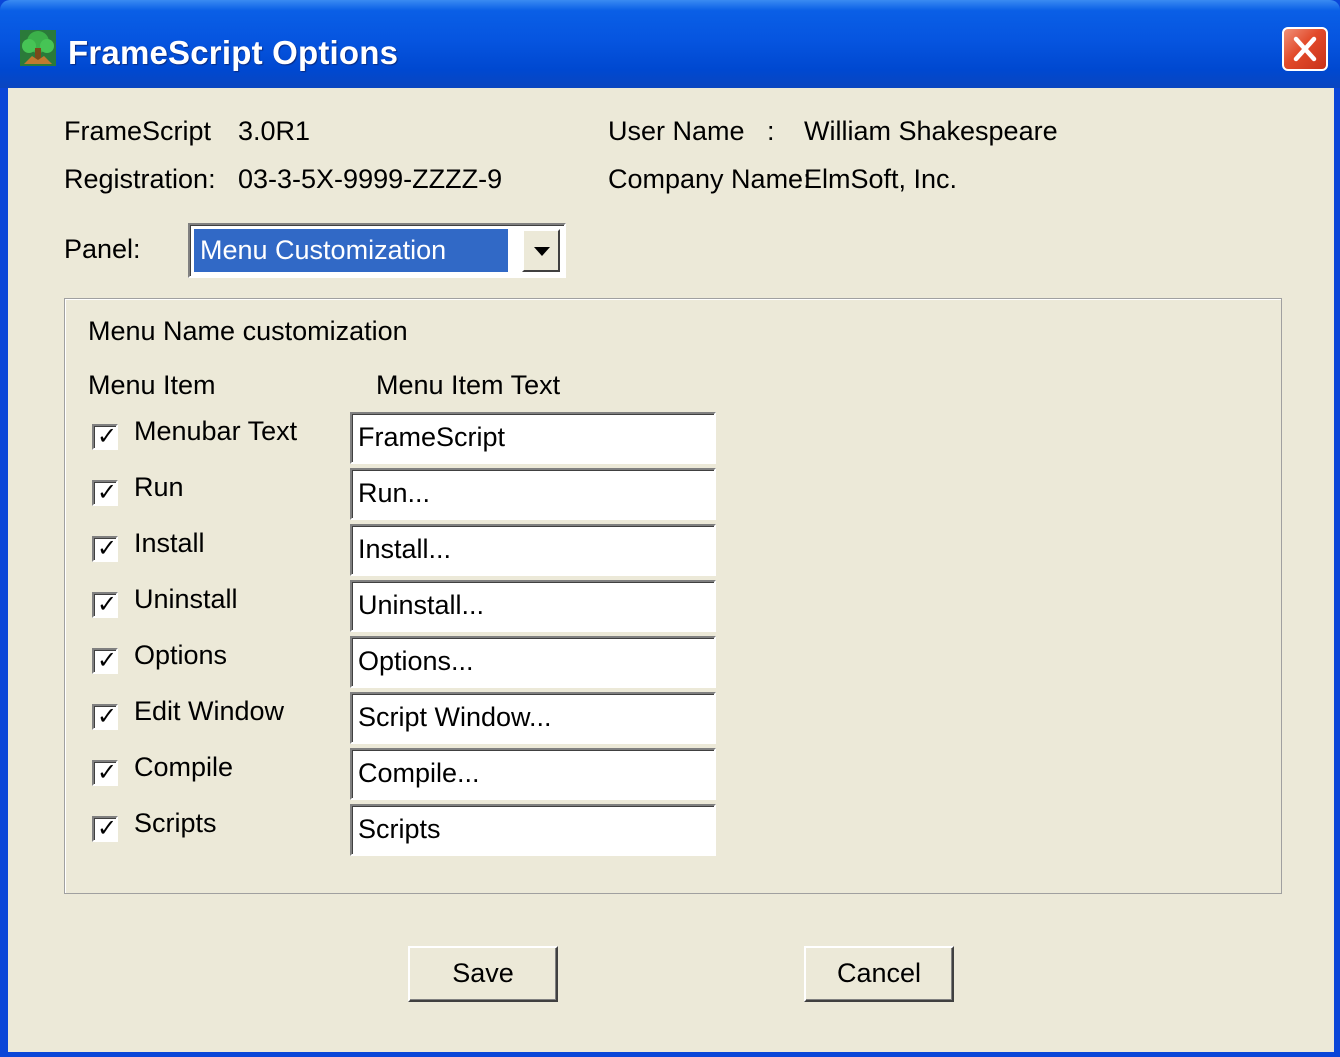 This screenshot has width=1340, height=1057. What do you see at coordinates (184, 767) in the screenshot?
I see `compile-label: Compile` at bounding box center [184, 767].